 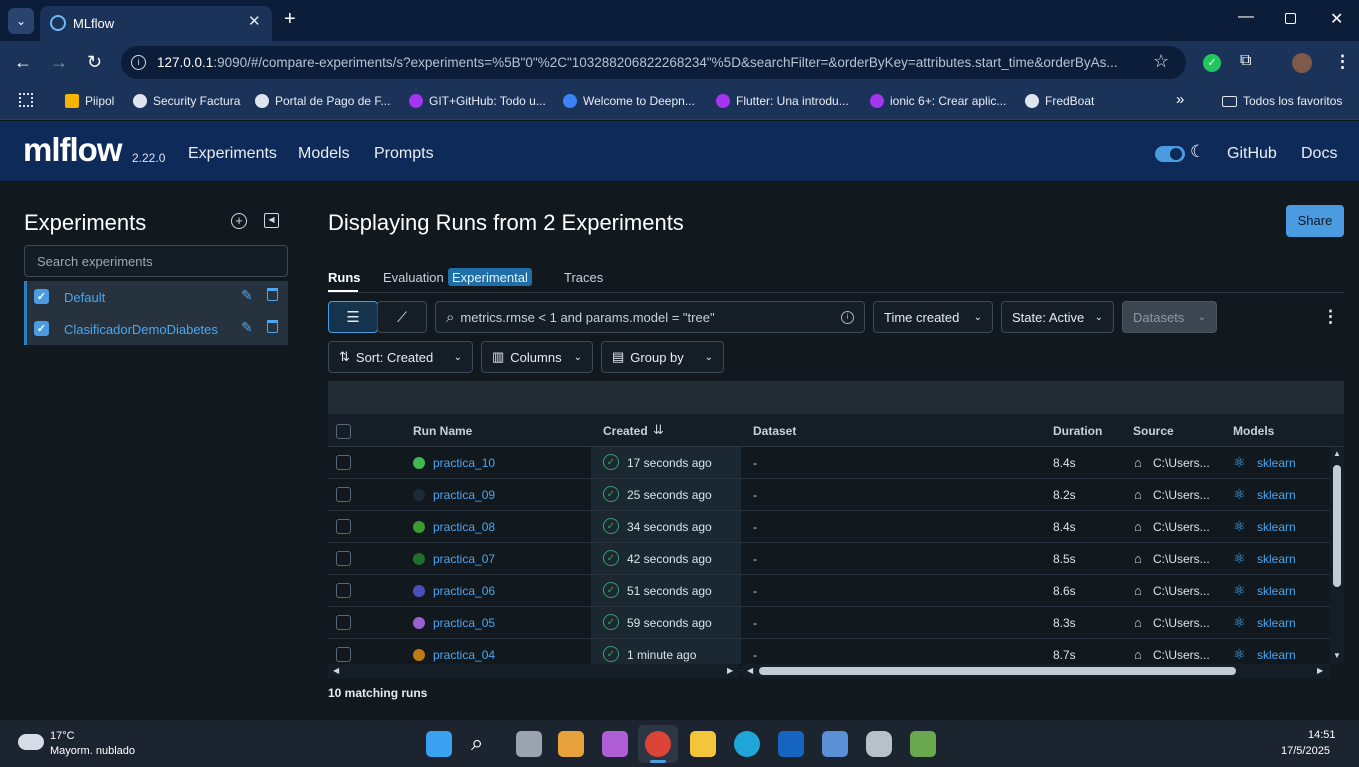 I want to click on minimize-window-icon: —, so click(x=1246, y=17).